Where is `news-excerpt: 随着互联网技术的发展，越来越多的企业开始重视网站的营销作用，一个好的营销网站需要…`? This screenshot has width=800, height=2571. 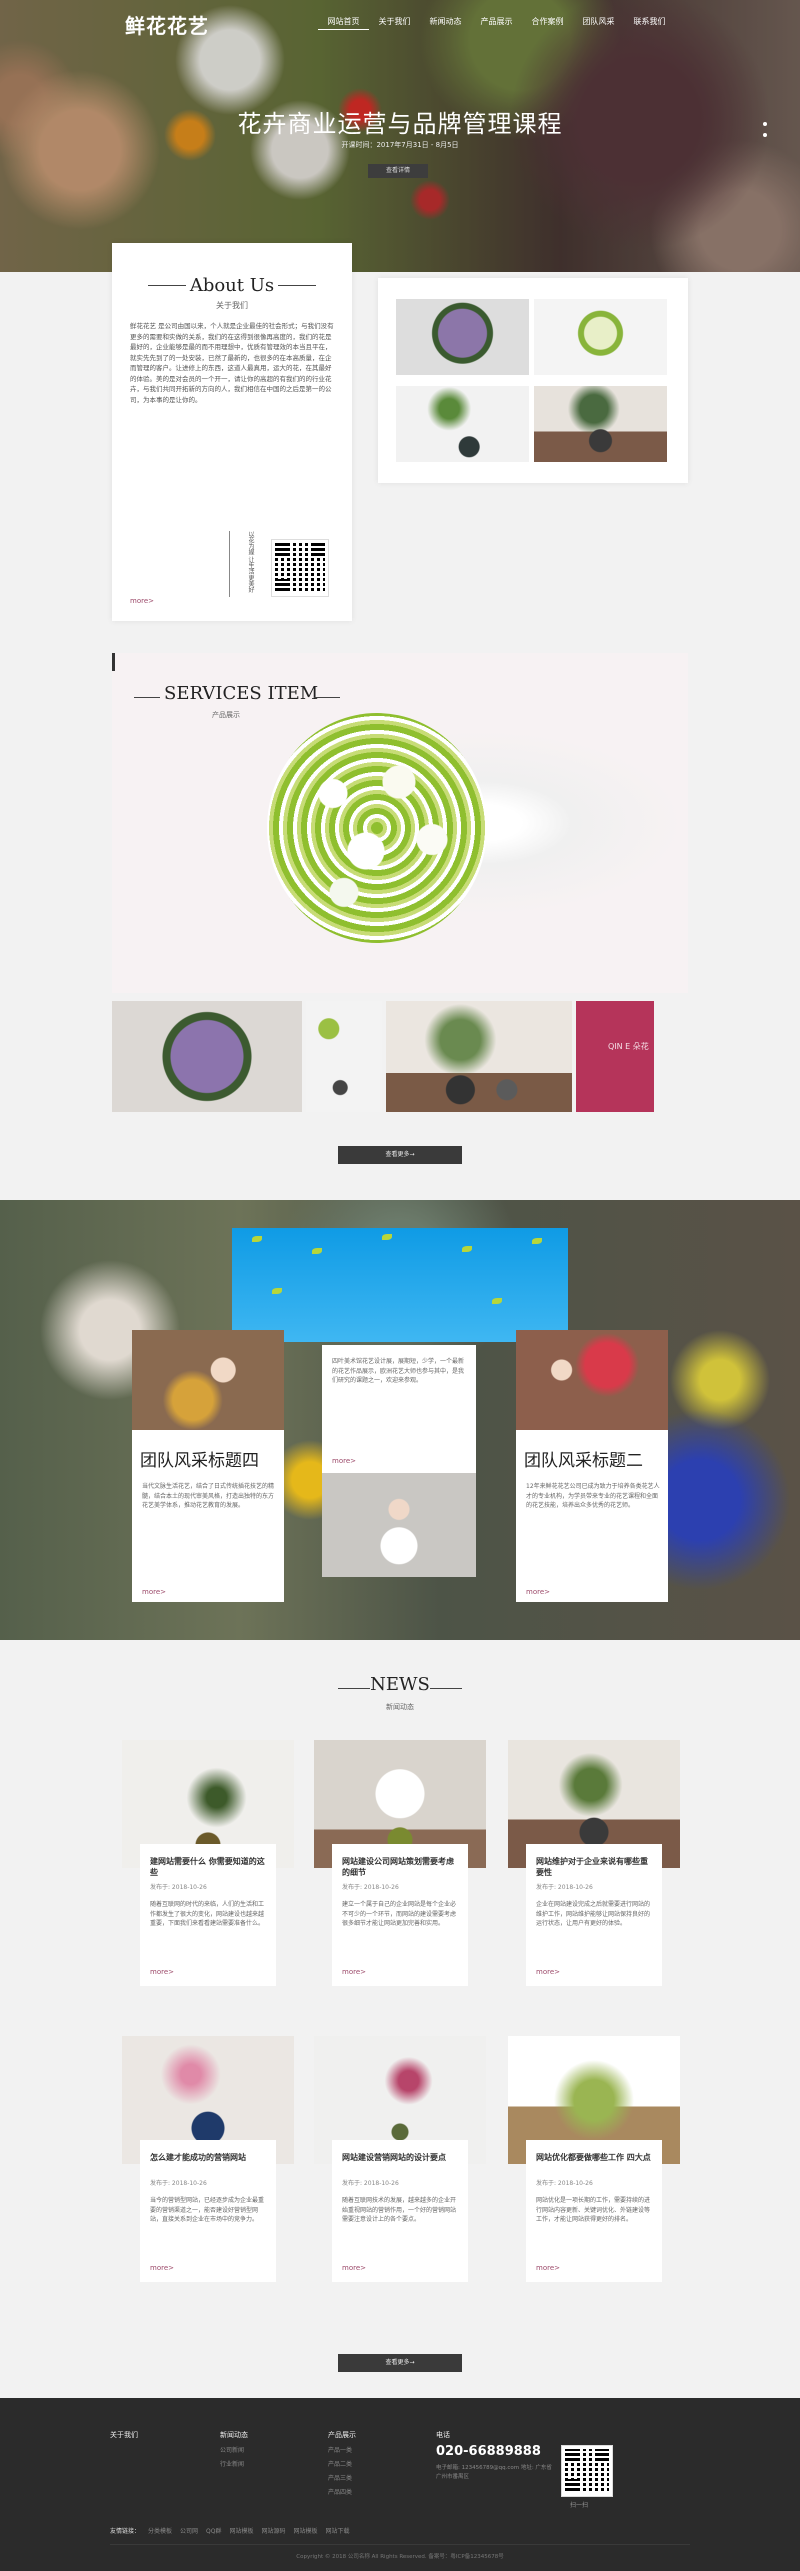 news-excerpt: 随着互联网技术的发展，越来越多的企业开始重视网站的营销作用，一个好的营销网站需要… is located at coordinates (399, 2210).